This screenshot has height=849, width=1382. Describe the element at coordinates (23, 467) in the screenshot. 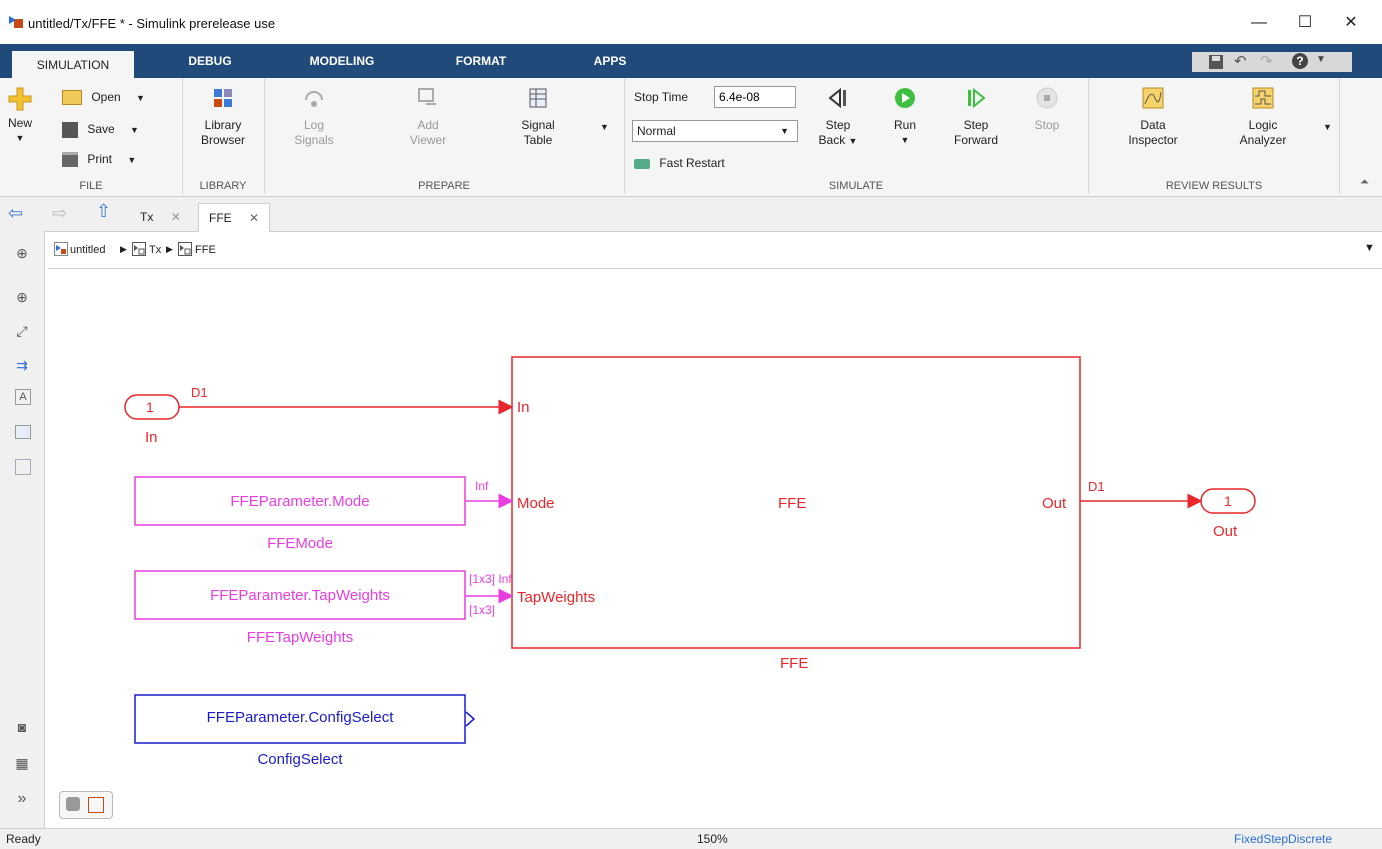

I see `area-icon` at that location.